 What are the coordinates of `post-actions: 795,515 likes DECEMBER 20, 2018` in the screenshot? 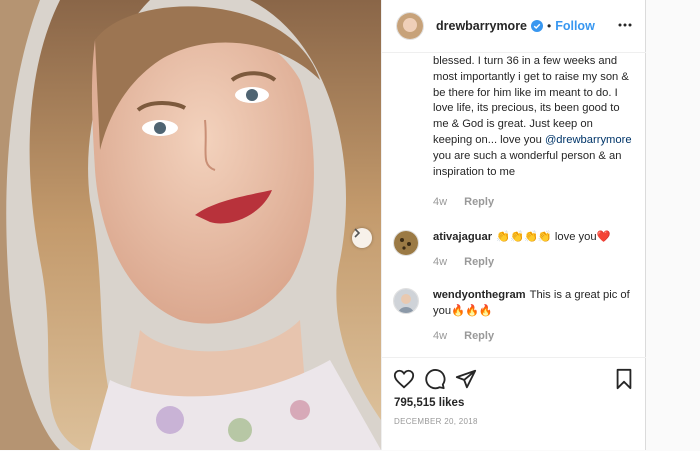 It's located at (514, 404).